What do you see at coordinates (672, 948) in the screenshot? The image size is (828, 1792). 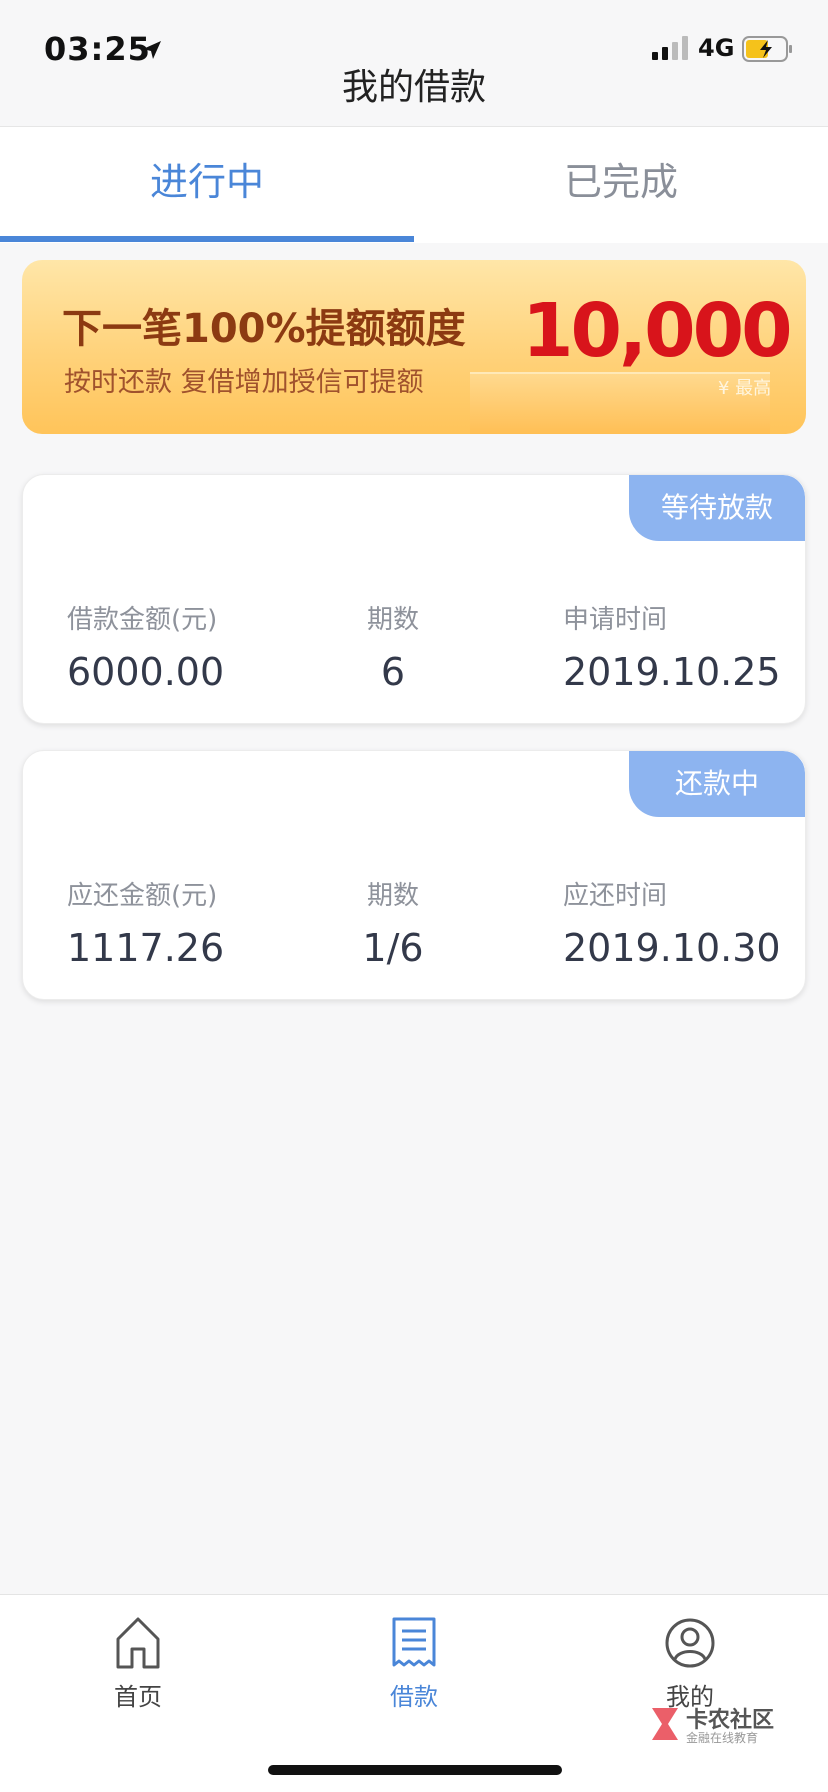 I see `due-date-value: 2019.10.30` at bounding box center [672, 948].